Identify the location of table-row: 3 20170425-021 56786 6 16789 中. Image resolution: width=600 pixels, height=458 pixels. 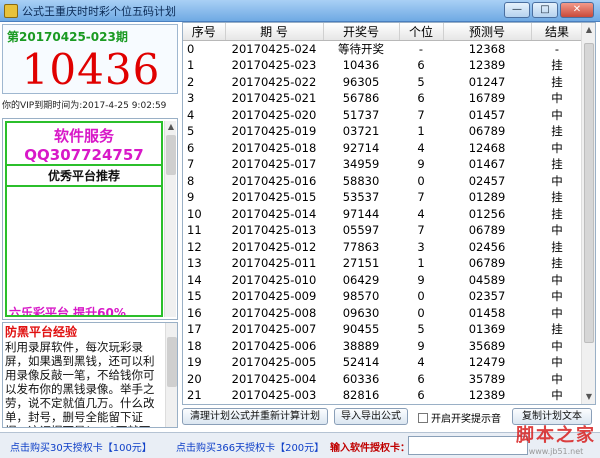
(383, 98).